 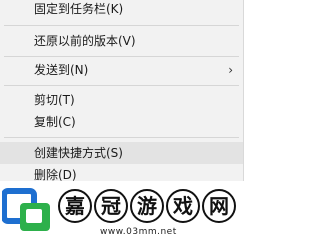 I want to click on site-logo-icon, so click(x=26, y=209).